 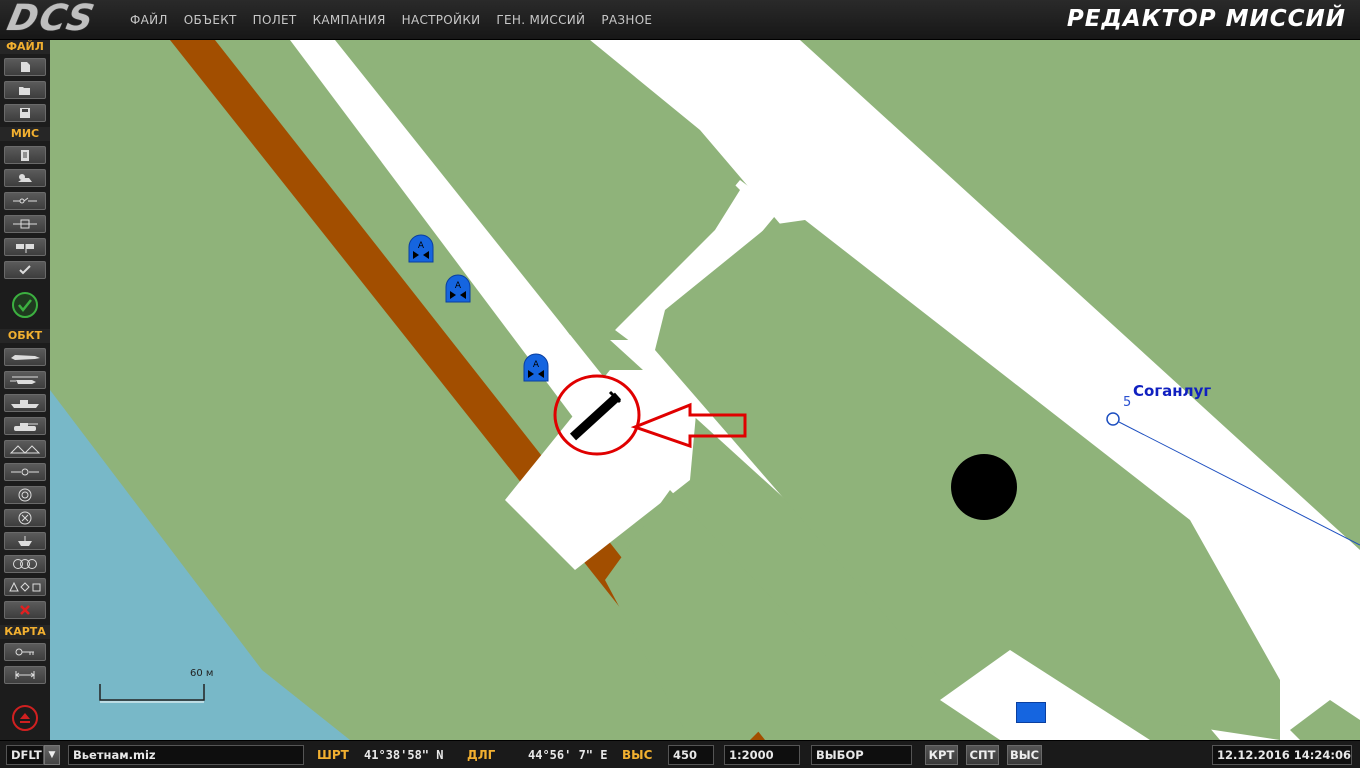 I want to click on menu-misc: РАЗНОЕ, so click(x=626, y=20).